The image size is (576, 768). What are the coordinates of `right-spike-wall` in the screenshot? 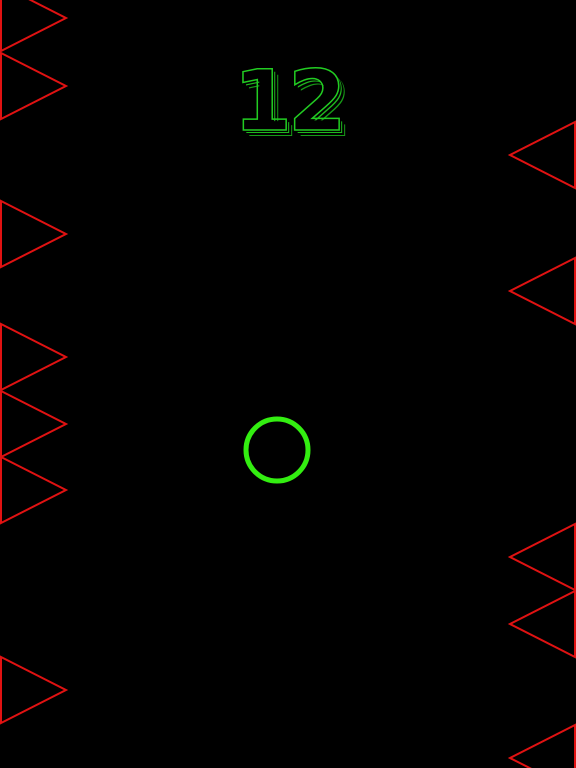 It's located at (541, 444).